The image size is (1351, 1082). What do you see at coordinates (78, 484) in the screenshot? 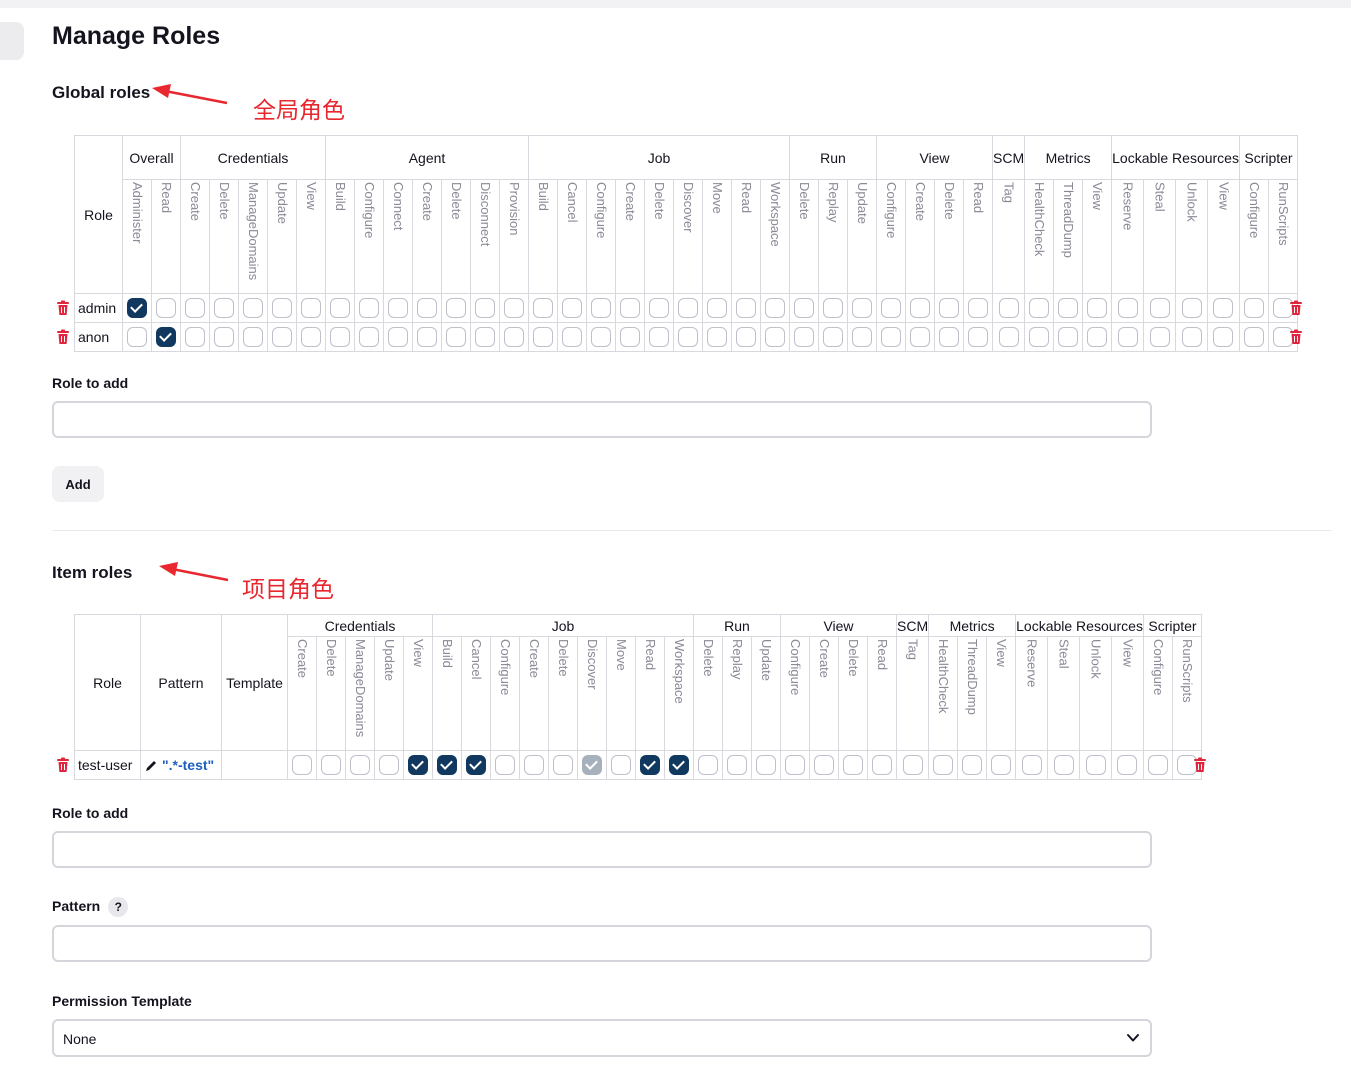
I see `add-global-role-button: Add` at bounding box center [78, 484].